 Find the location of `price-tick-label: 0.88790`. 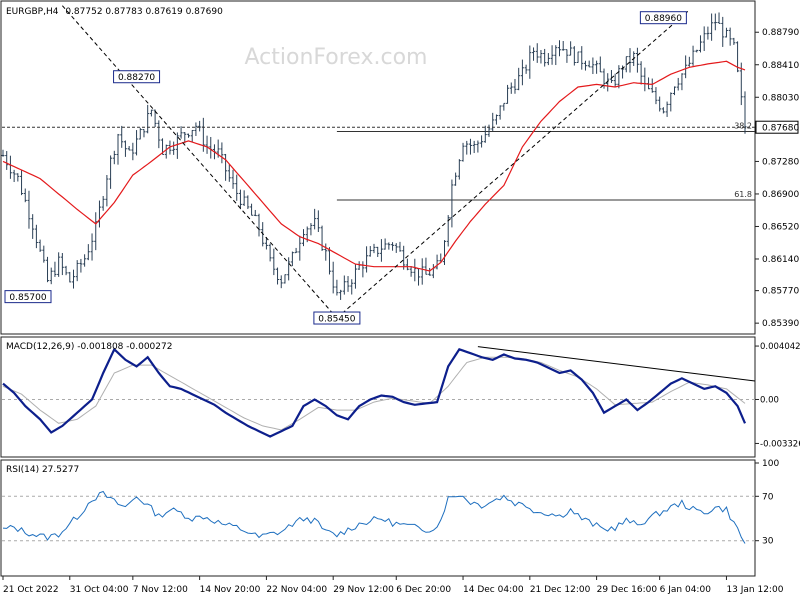

price-tick-label: 0.88790 is located at coordinates (780, 33).